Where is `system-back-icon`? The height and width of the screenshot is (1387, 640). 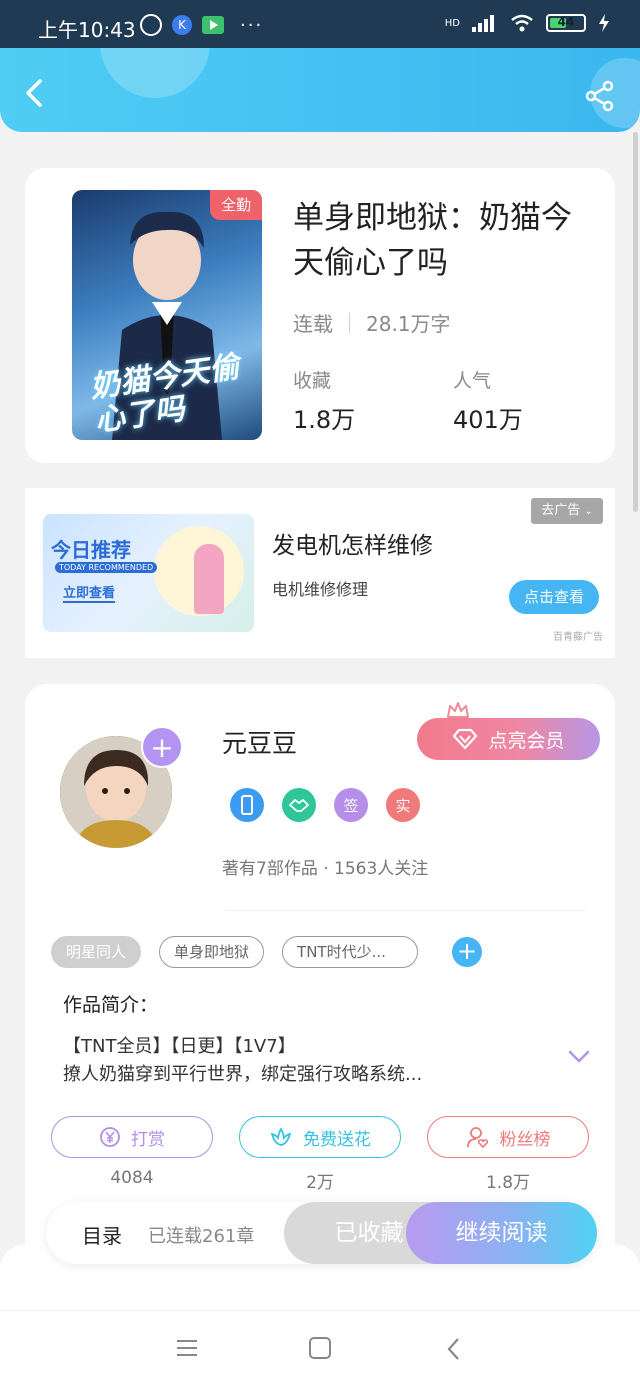 system-back-icon is located at coordinates (454, 1349).